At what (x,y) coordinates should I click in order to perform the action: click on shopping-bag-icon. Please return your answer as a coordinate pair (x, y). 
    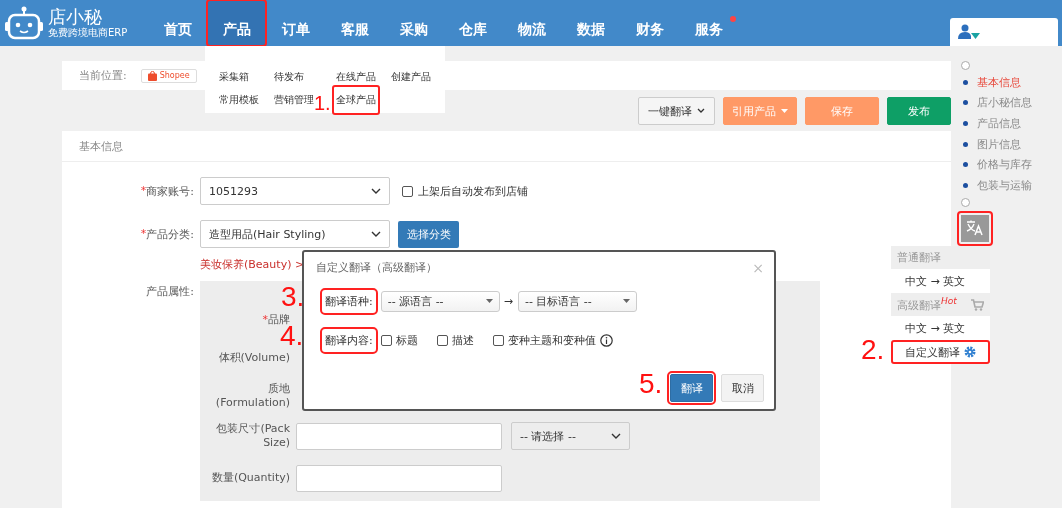
    Looking at the image, I should click on (152, 75).